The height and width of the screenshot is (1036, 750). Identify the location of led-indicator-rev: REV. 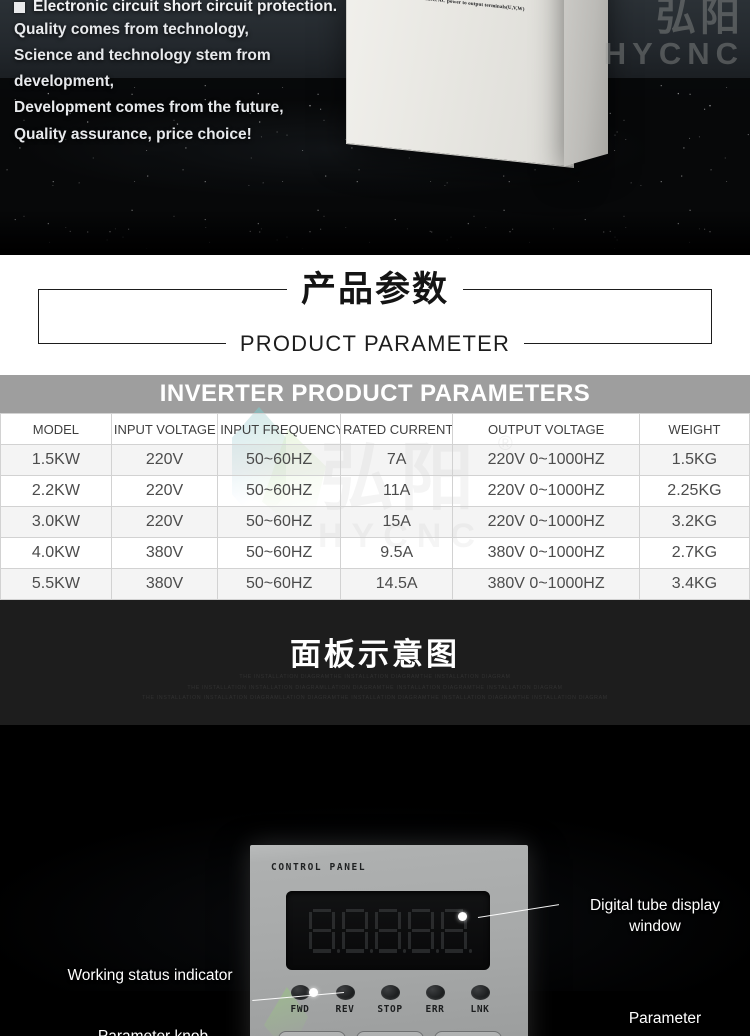
(345, 1000).